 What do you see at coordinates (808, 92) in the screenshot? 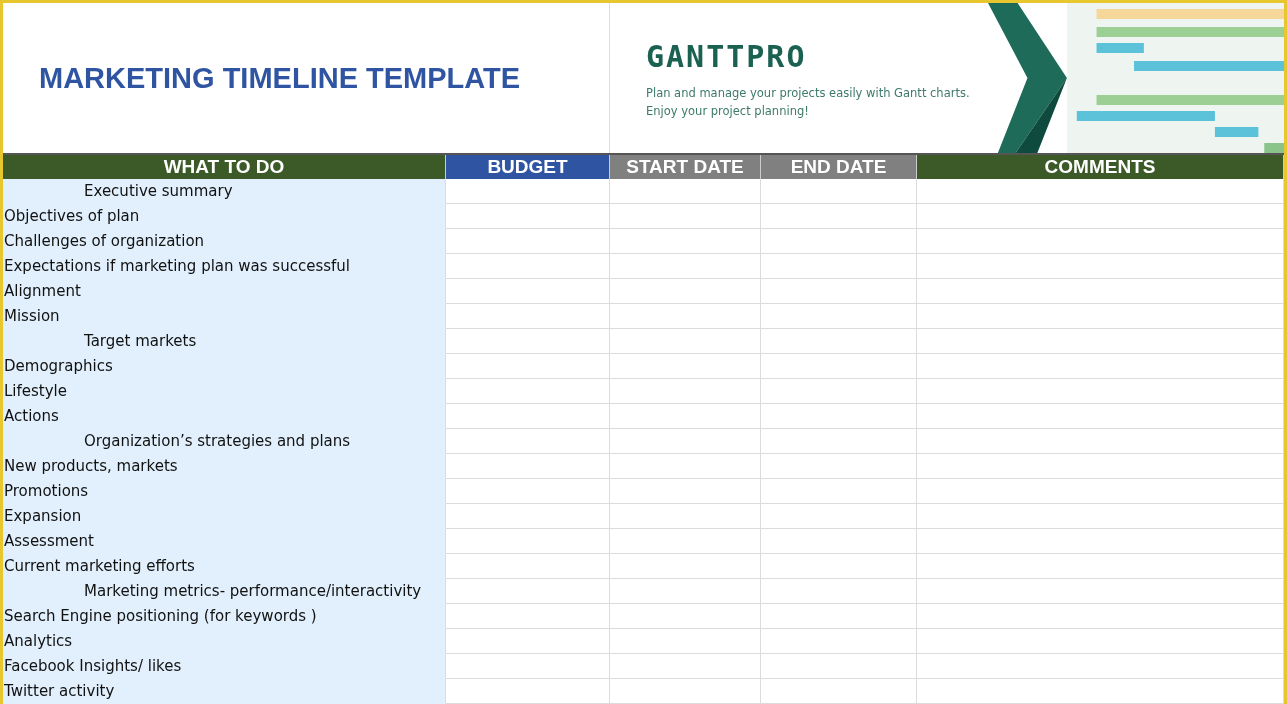
I see `tagline-text: Plan and manage your projects easily with Gantt charts.` at bounding box center [808, 92].